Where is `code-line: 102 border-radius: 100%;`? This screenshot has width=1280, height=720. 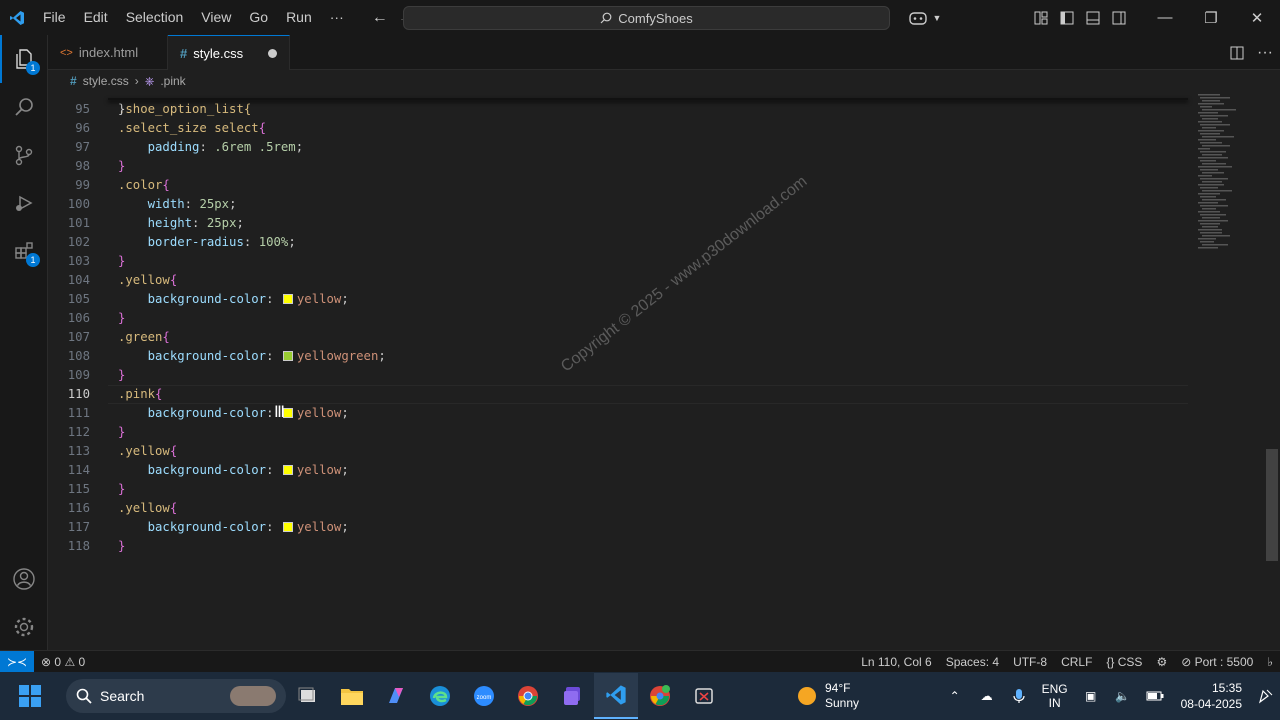 code-line: 102 border-radius: 100%; is located at coordinates (618, 242).